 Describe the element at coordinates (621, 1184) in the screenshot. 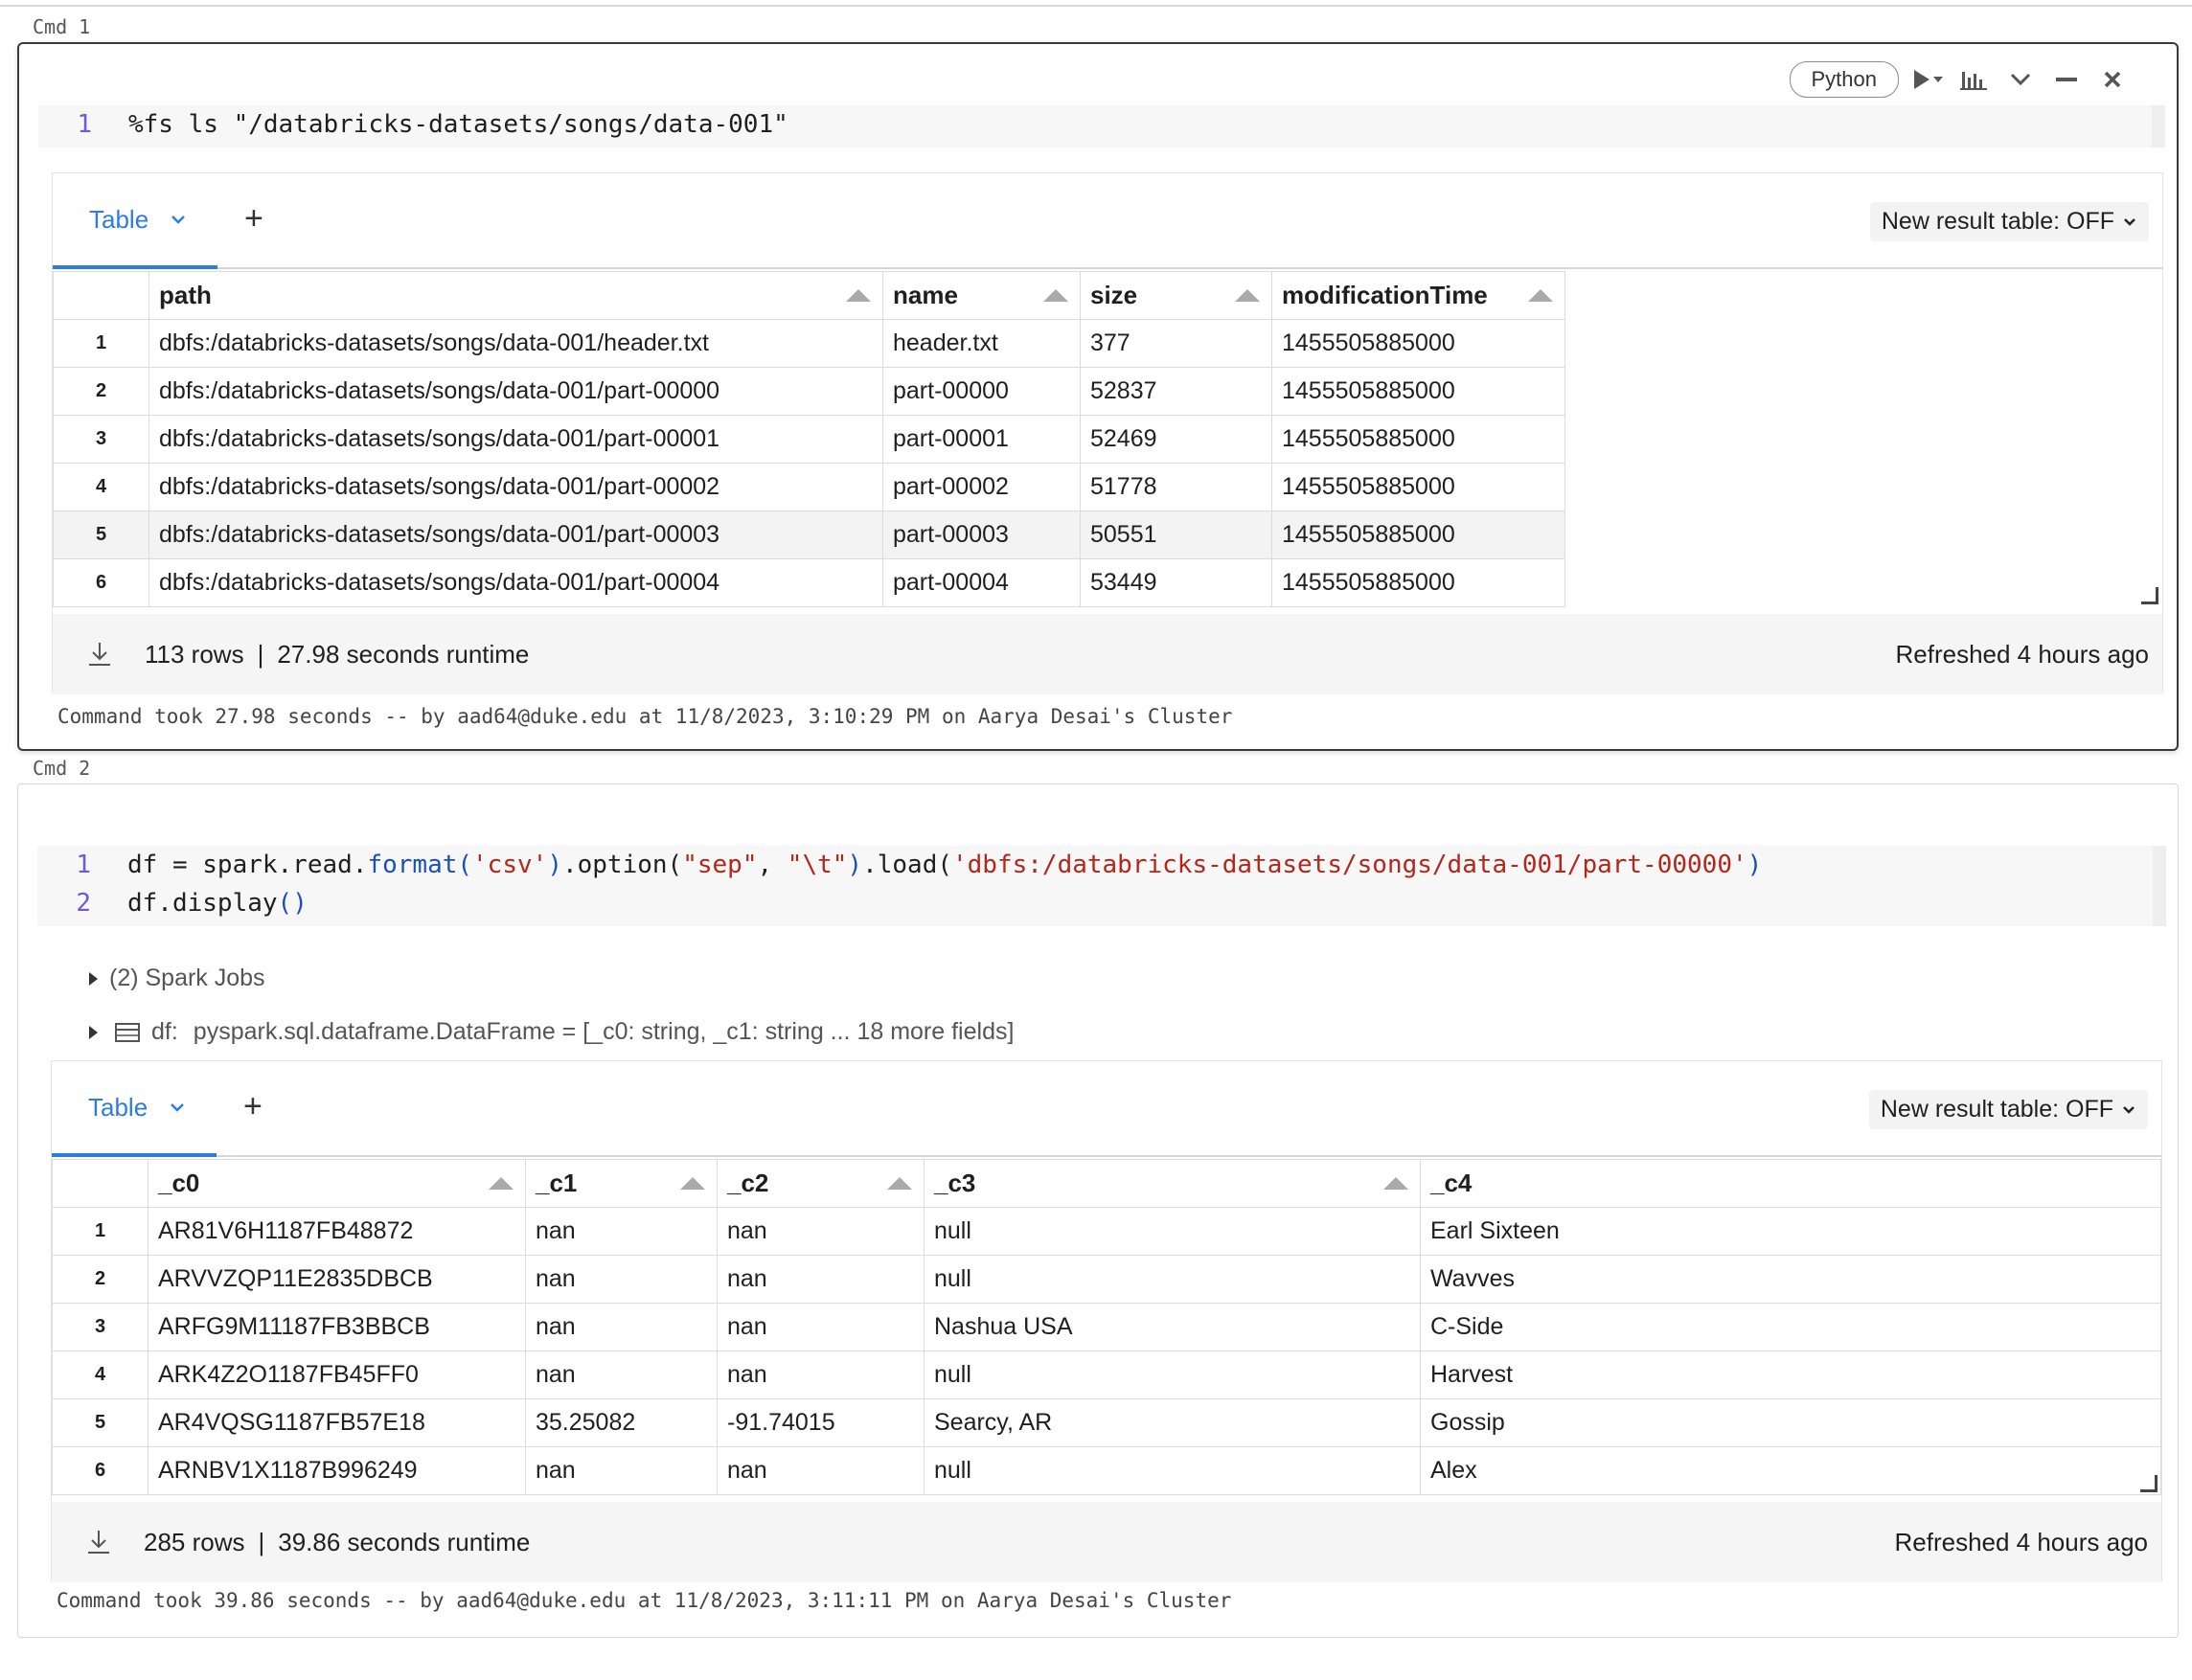

I see `column-header-c1: _c1` at that location.